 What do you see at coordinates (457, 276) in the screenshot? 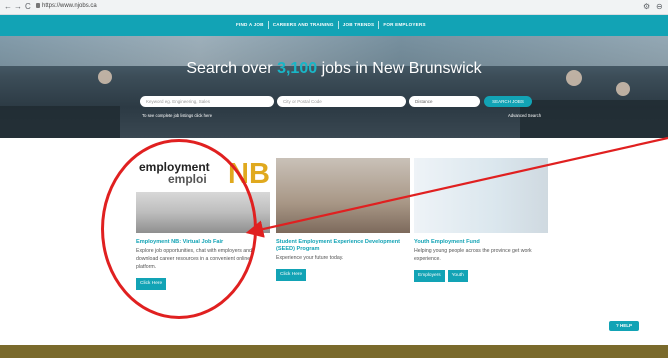
I see `youth-button: Youth` at bounding box center [457, 276].